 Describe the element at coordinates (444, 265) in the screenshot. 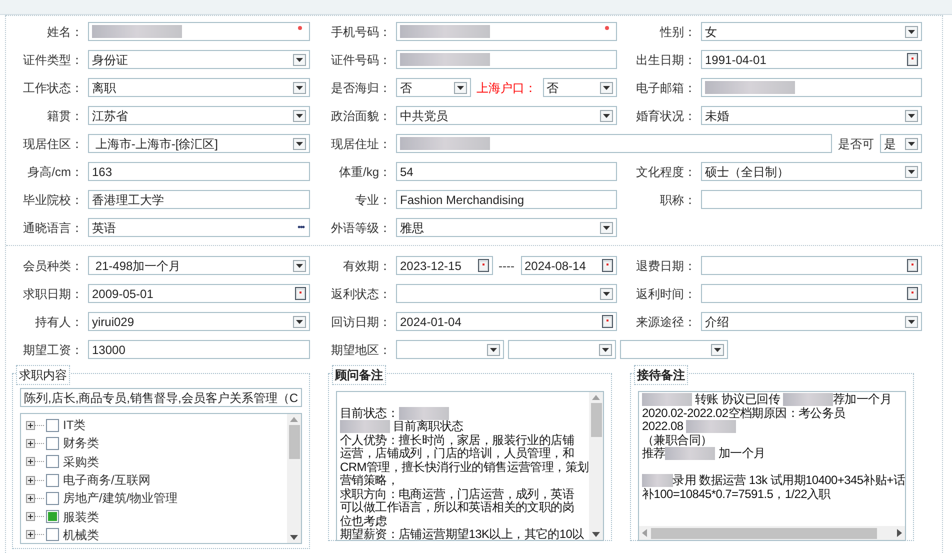

I see `date-field: 2023-12-15` at that location.